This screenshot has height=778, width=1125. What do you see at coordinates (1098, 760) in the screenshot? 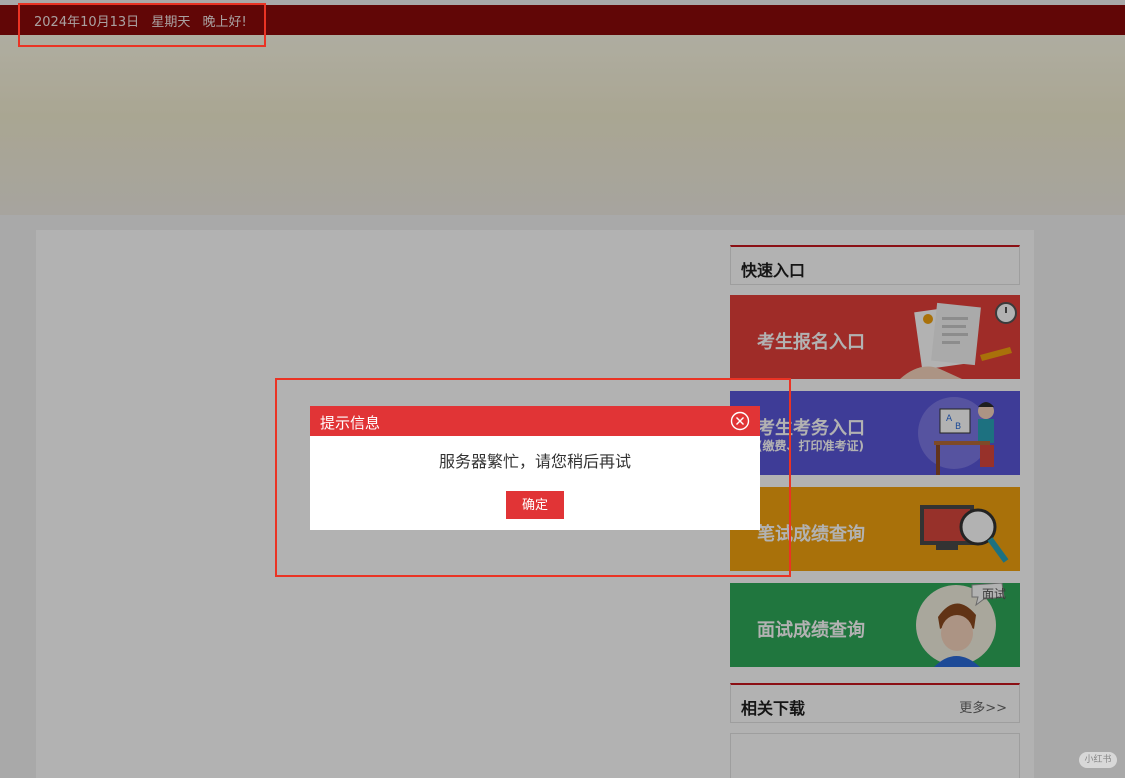
I see `watermark: 小红书` at bounding box center [1098, 760].